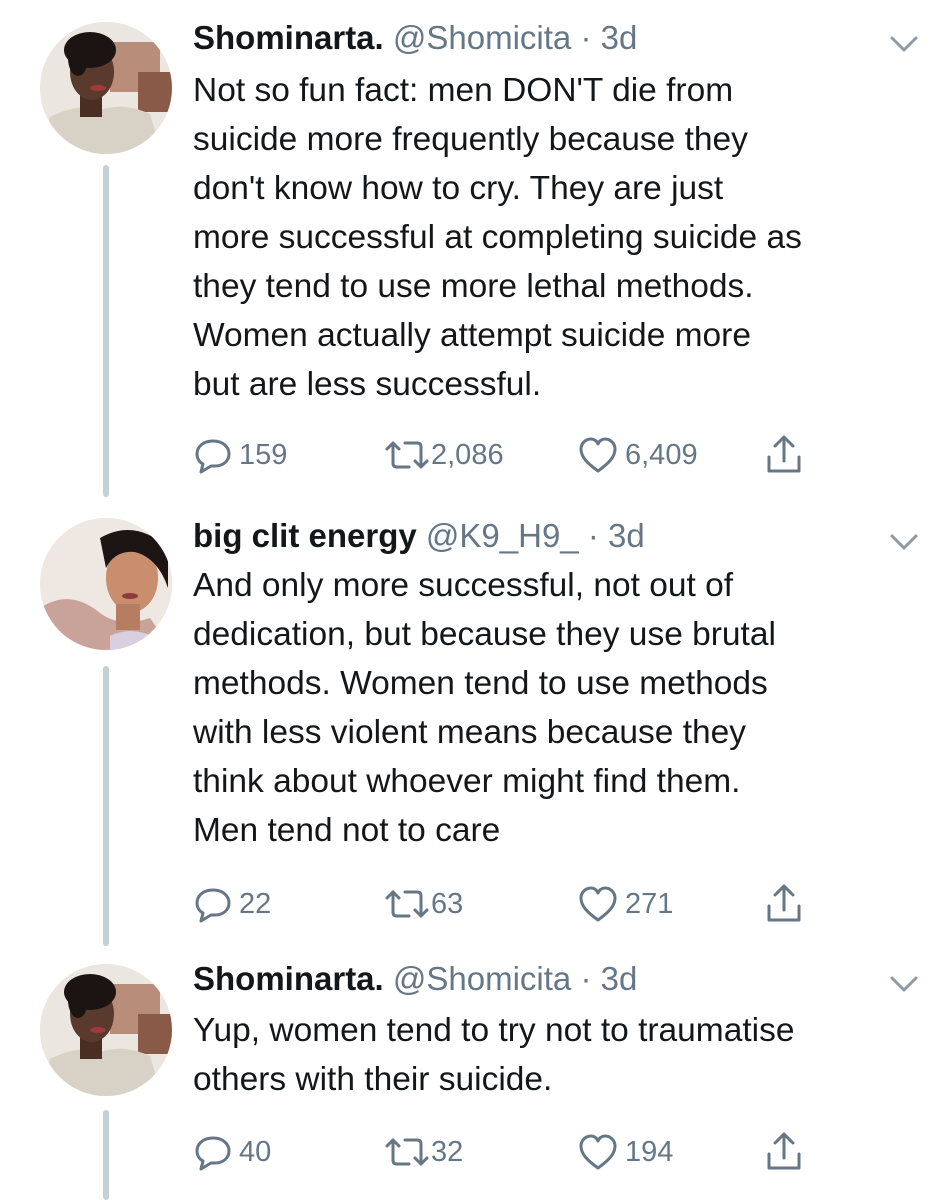 This screenshot has height=1200, width=942. What do you see at coordinates (419, 536) in the screenshot?
I see `tweet-header: big clit energy @K9_H9_ · 3d` at bounding box center [419, 536].